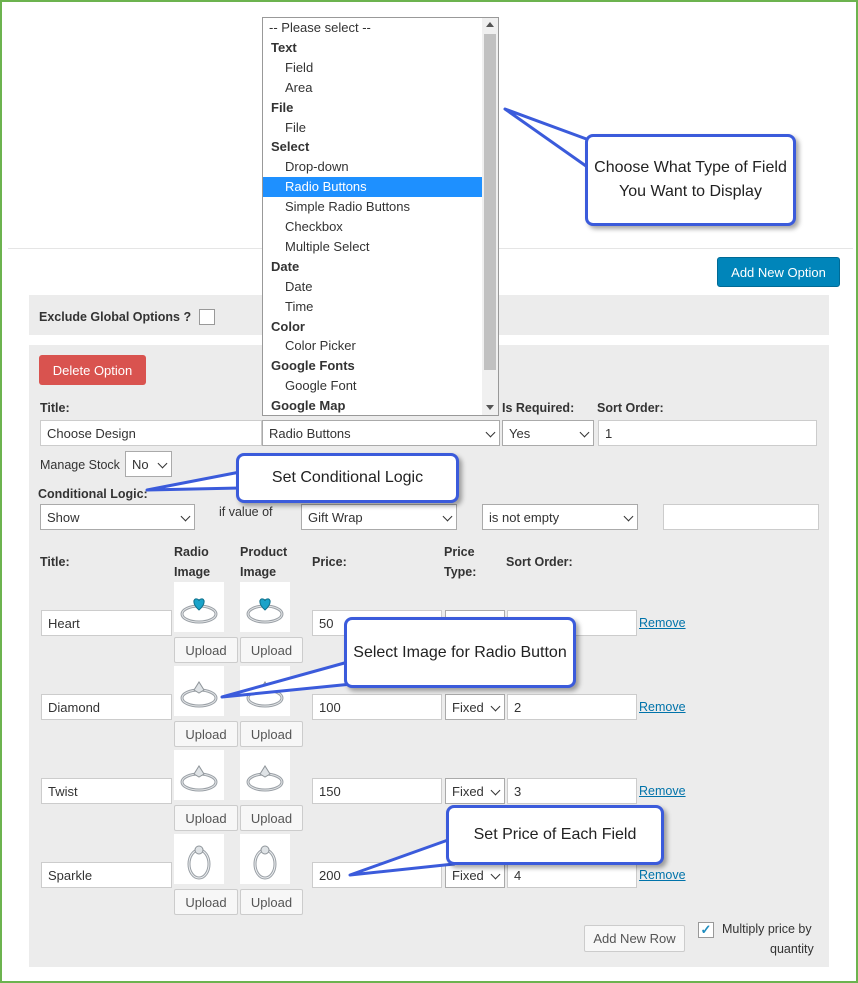  What do you see at coordinates (377, 707) in the screenshot?
I see `row-price-input: 100` at bounding box center [377, 707].